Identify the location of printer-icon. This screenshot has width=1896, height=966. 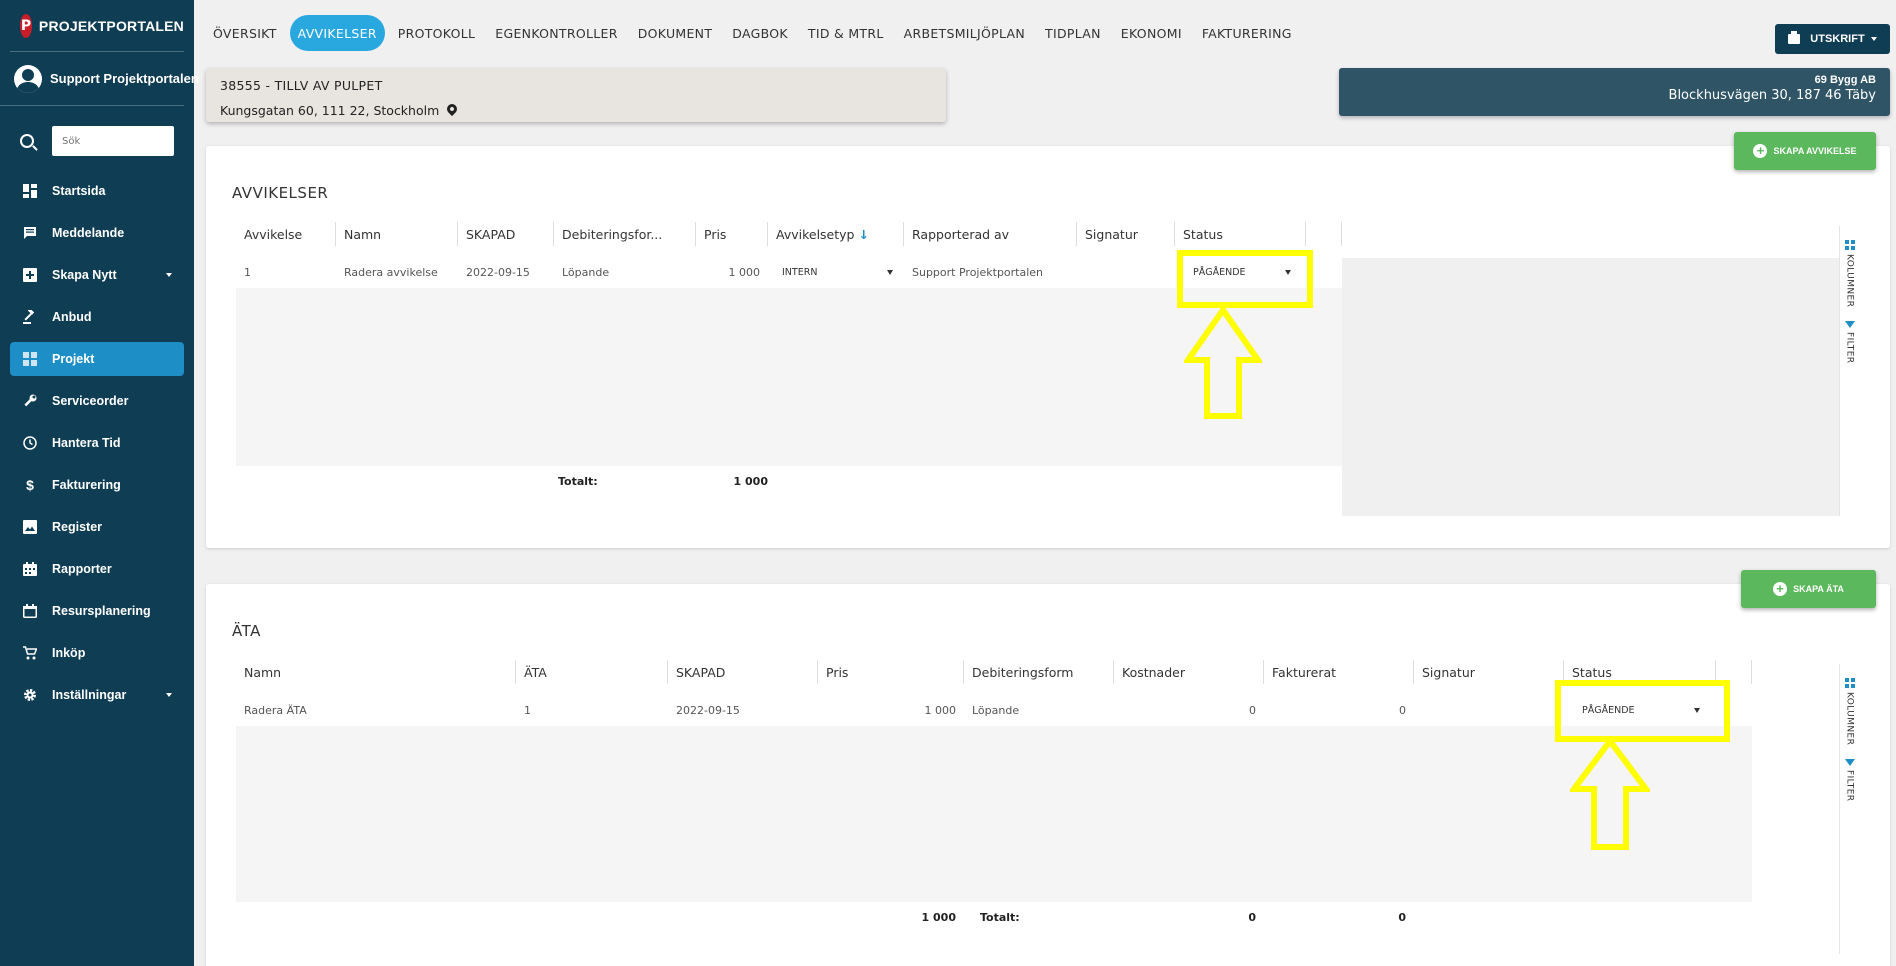
(1794, 37).